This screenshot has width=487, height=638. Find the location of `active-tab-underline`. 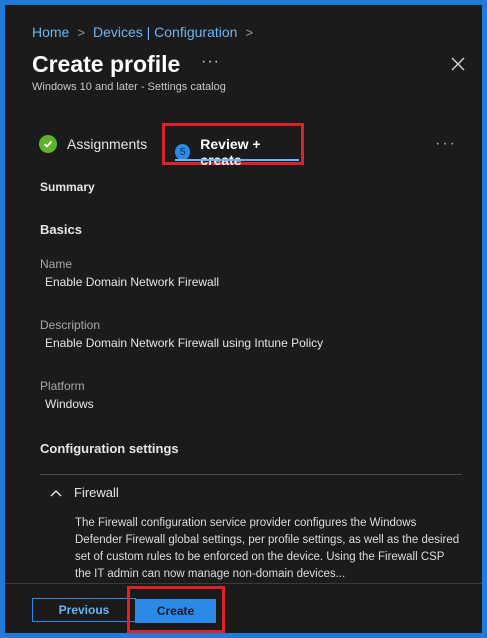

active-tab-underline is located at coordinates (237, 160).